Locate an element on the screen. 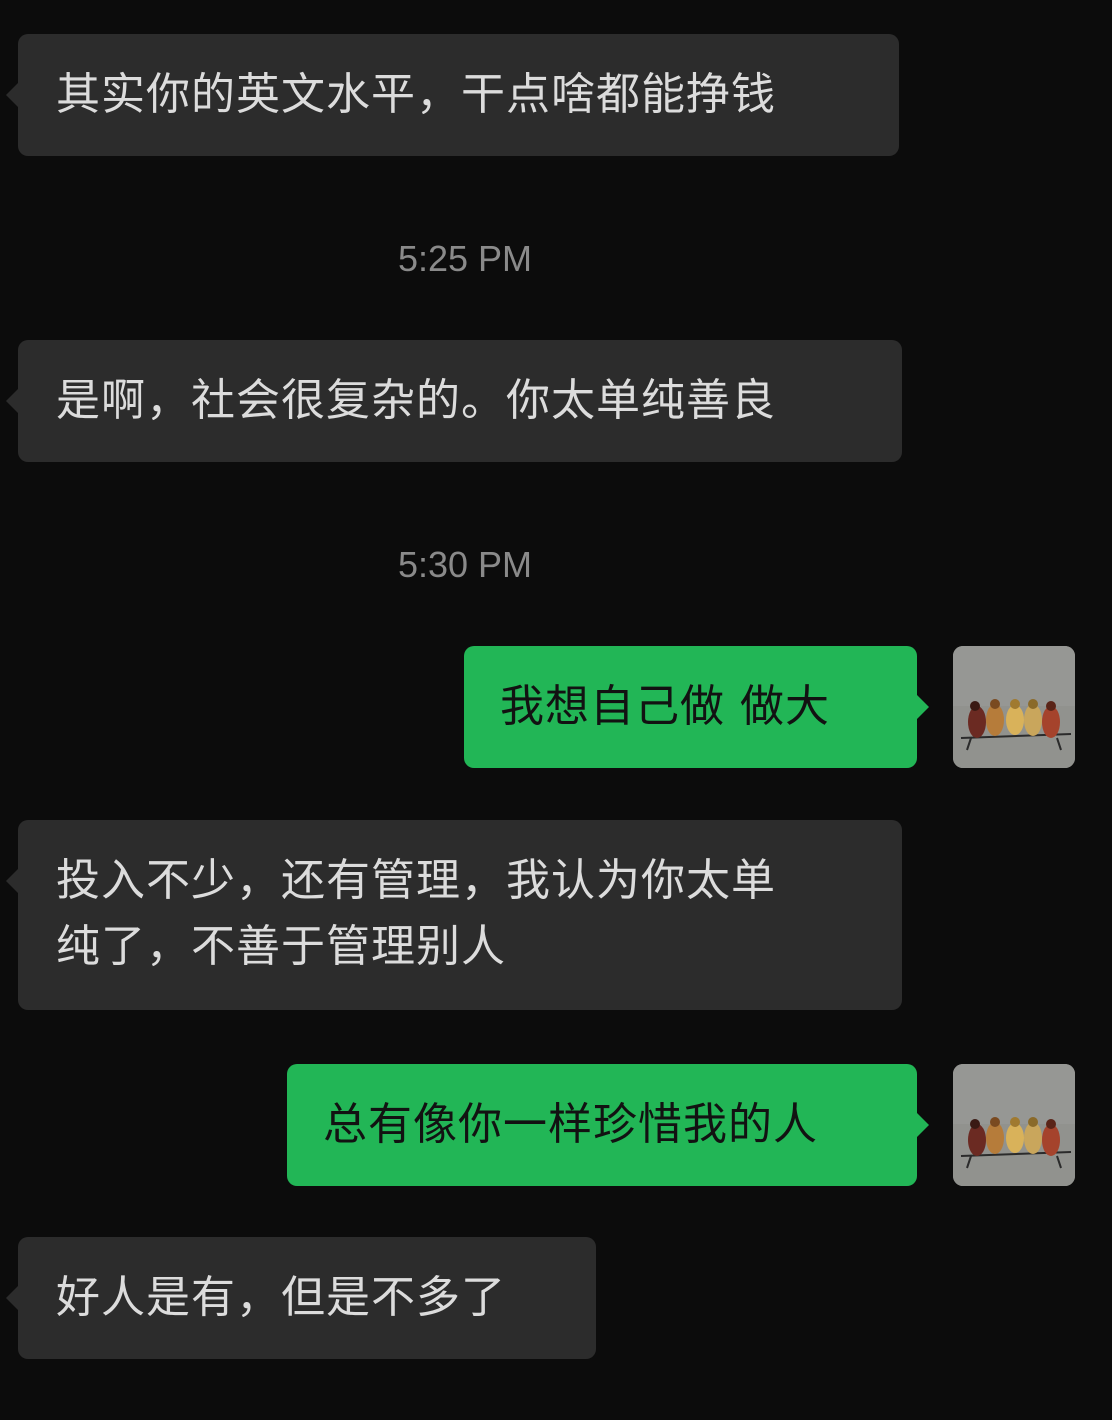 The image size is (1112, 1420). outgoing-message: 我想自己做 做大 is located at coordinates (696, 707).